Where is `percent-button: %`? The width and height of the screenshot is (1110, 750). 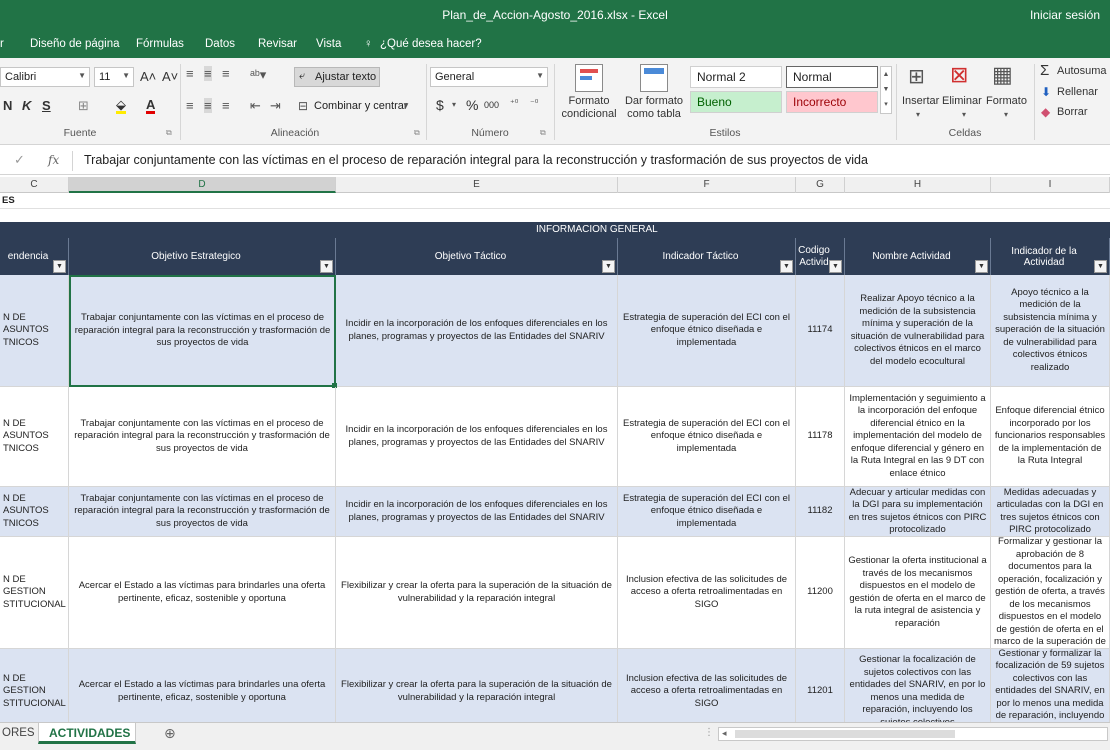 percent-button: % is located at coordinates (472, 105).